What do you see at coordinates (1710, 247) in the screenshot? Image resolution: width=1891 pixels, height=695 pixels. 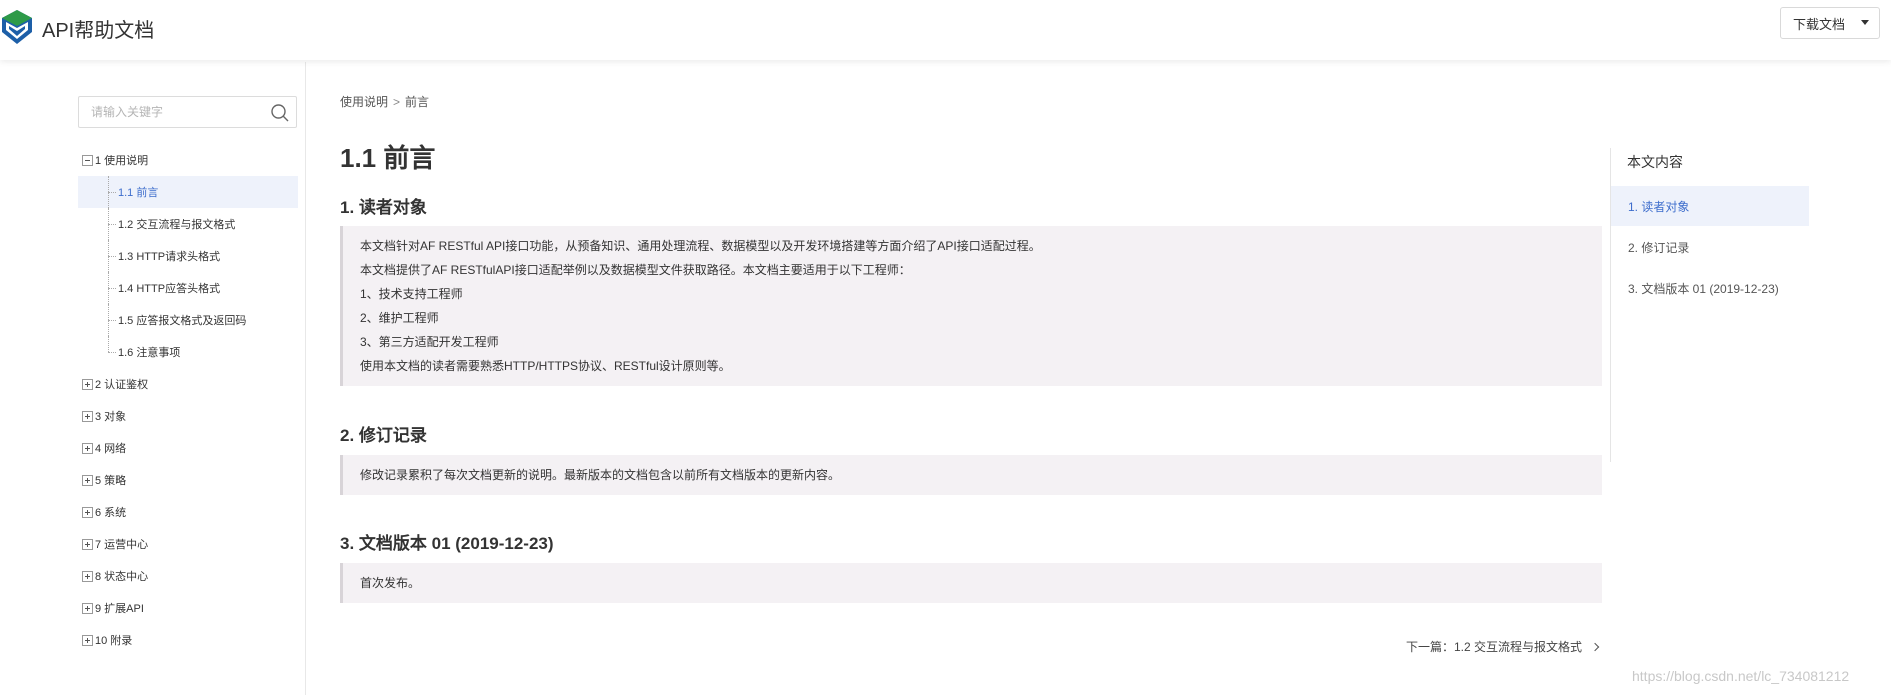 I see `toc-item-revisions: 2. 修订记录` at bounding box center [1710, 247].